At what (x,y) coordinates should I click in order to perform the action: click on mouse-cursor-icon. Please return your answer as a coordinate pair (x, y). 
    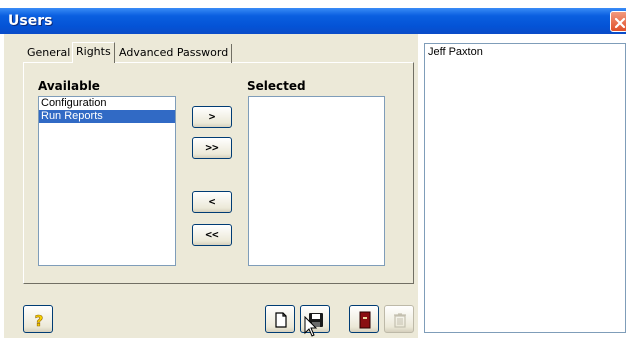
    Looking at the image, I should click on (311, 326).